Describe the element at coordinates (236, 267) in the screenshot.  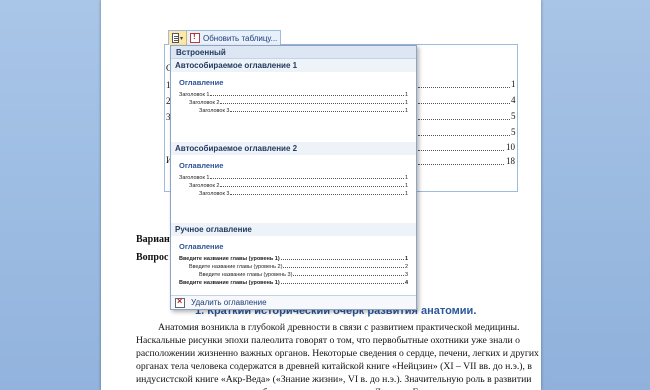
I see `toc-preview-line-text: Введите название главы (уровень 2)` at that location.